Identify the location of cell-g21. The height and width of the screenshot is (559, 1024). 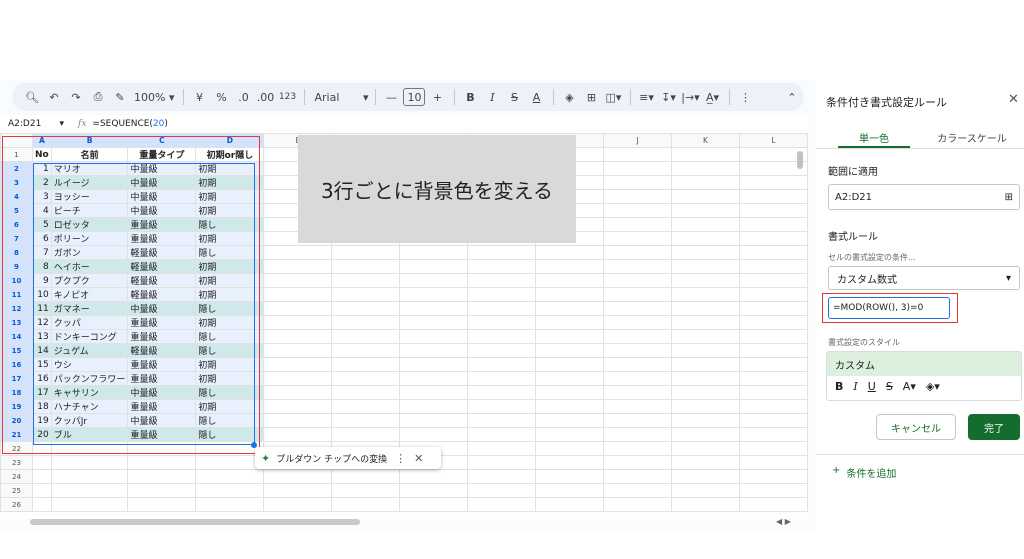
(434, 434).